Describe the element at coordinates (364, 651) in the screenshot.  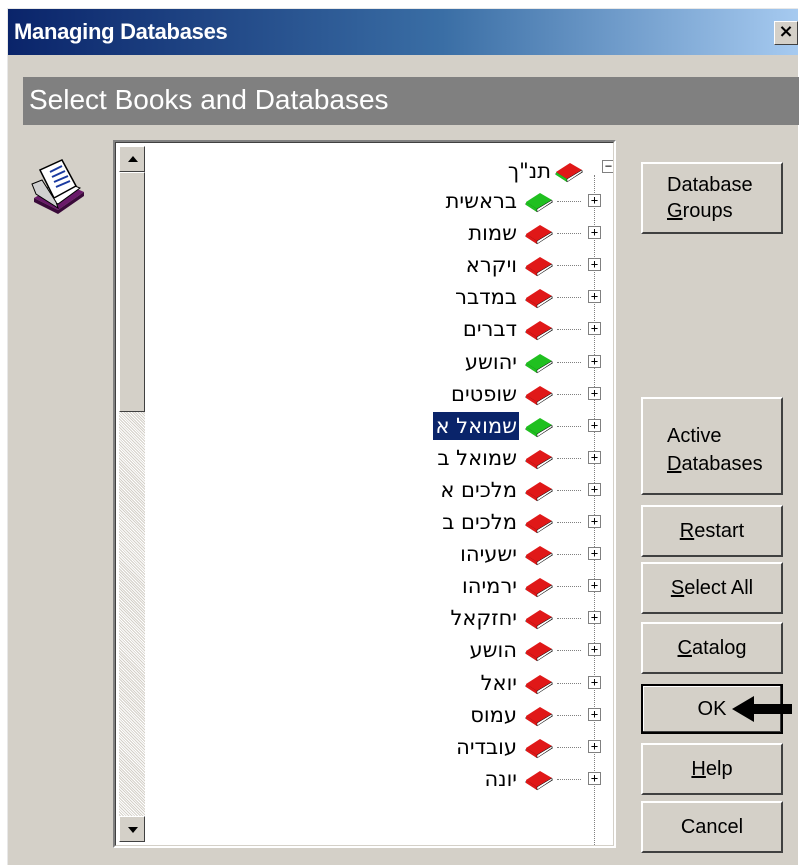
I see `tree-item: הושע +` at that location.